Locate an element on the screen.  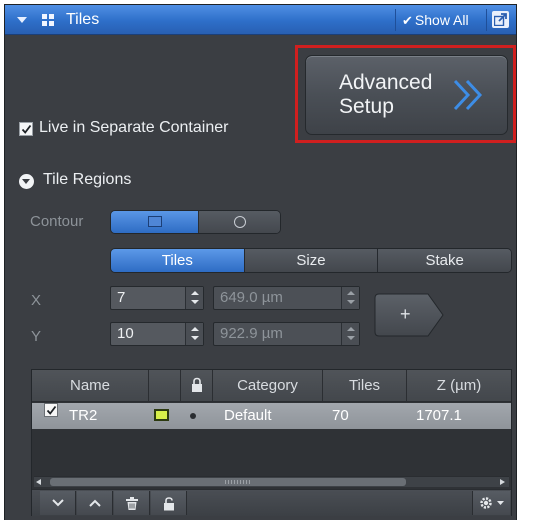
gear-icon is located at coordinates (492, 503).